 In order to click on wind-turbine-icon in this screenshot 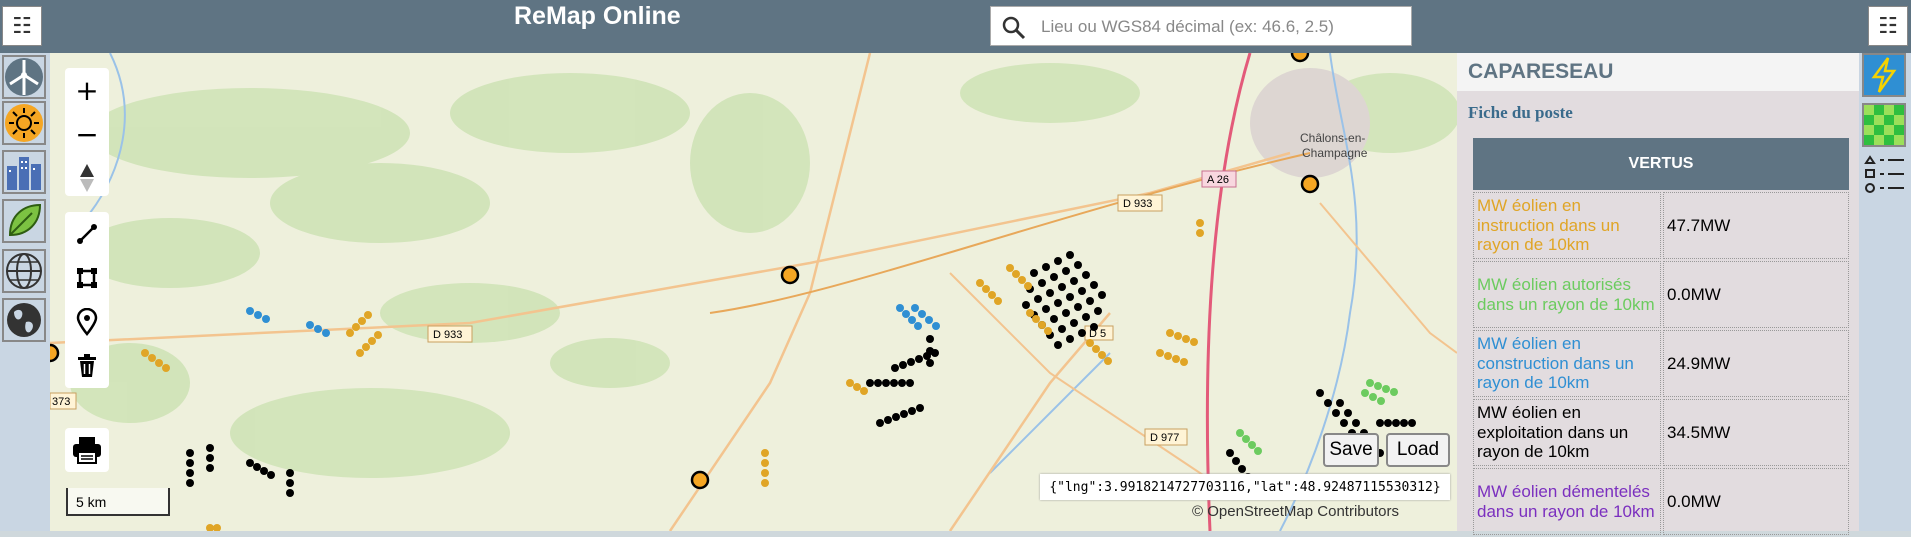, I will do `click(24, 77)`.